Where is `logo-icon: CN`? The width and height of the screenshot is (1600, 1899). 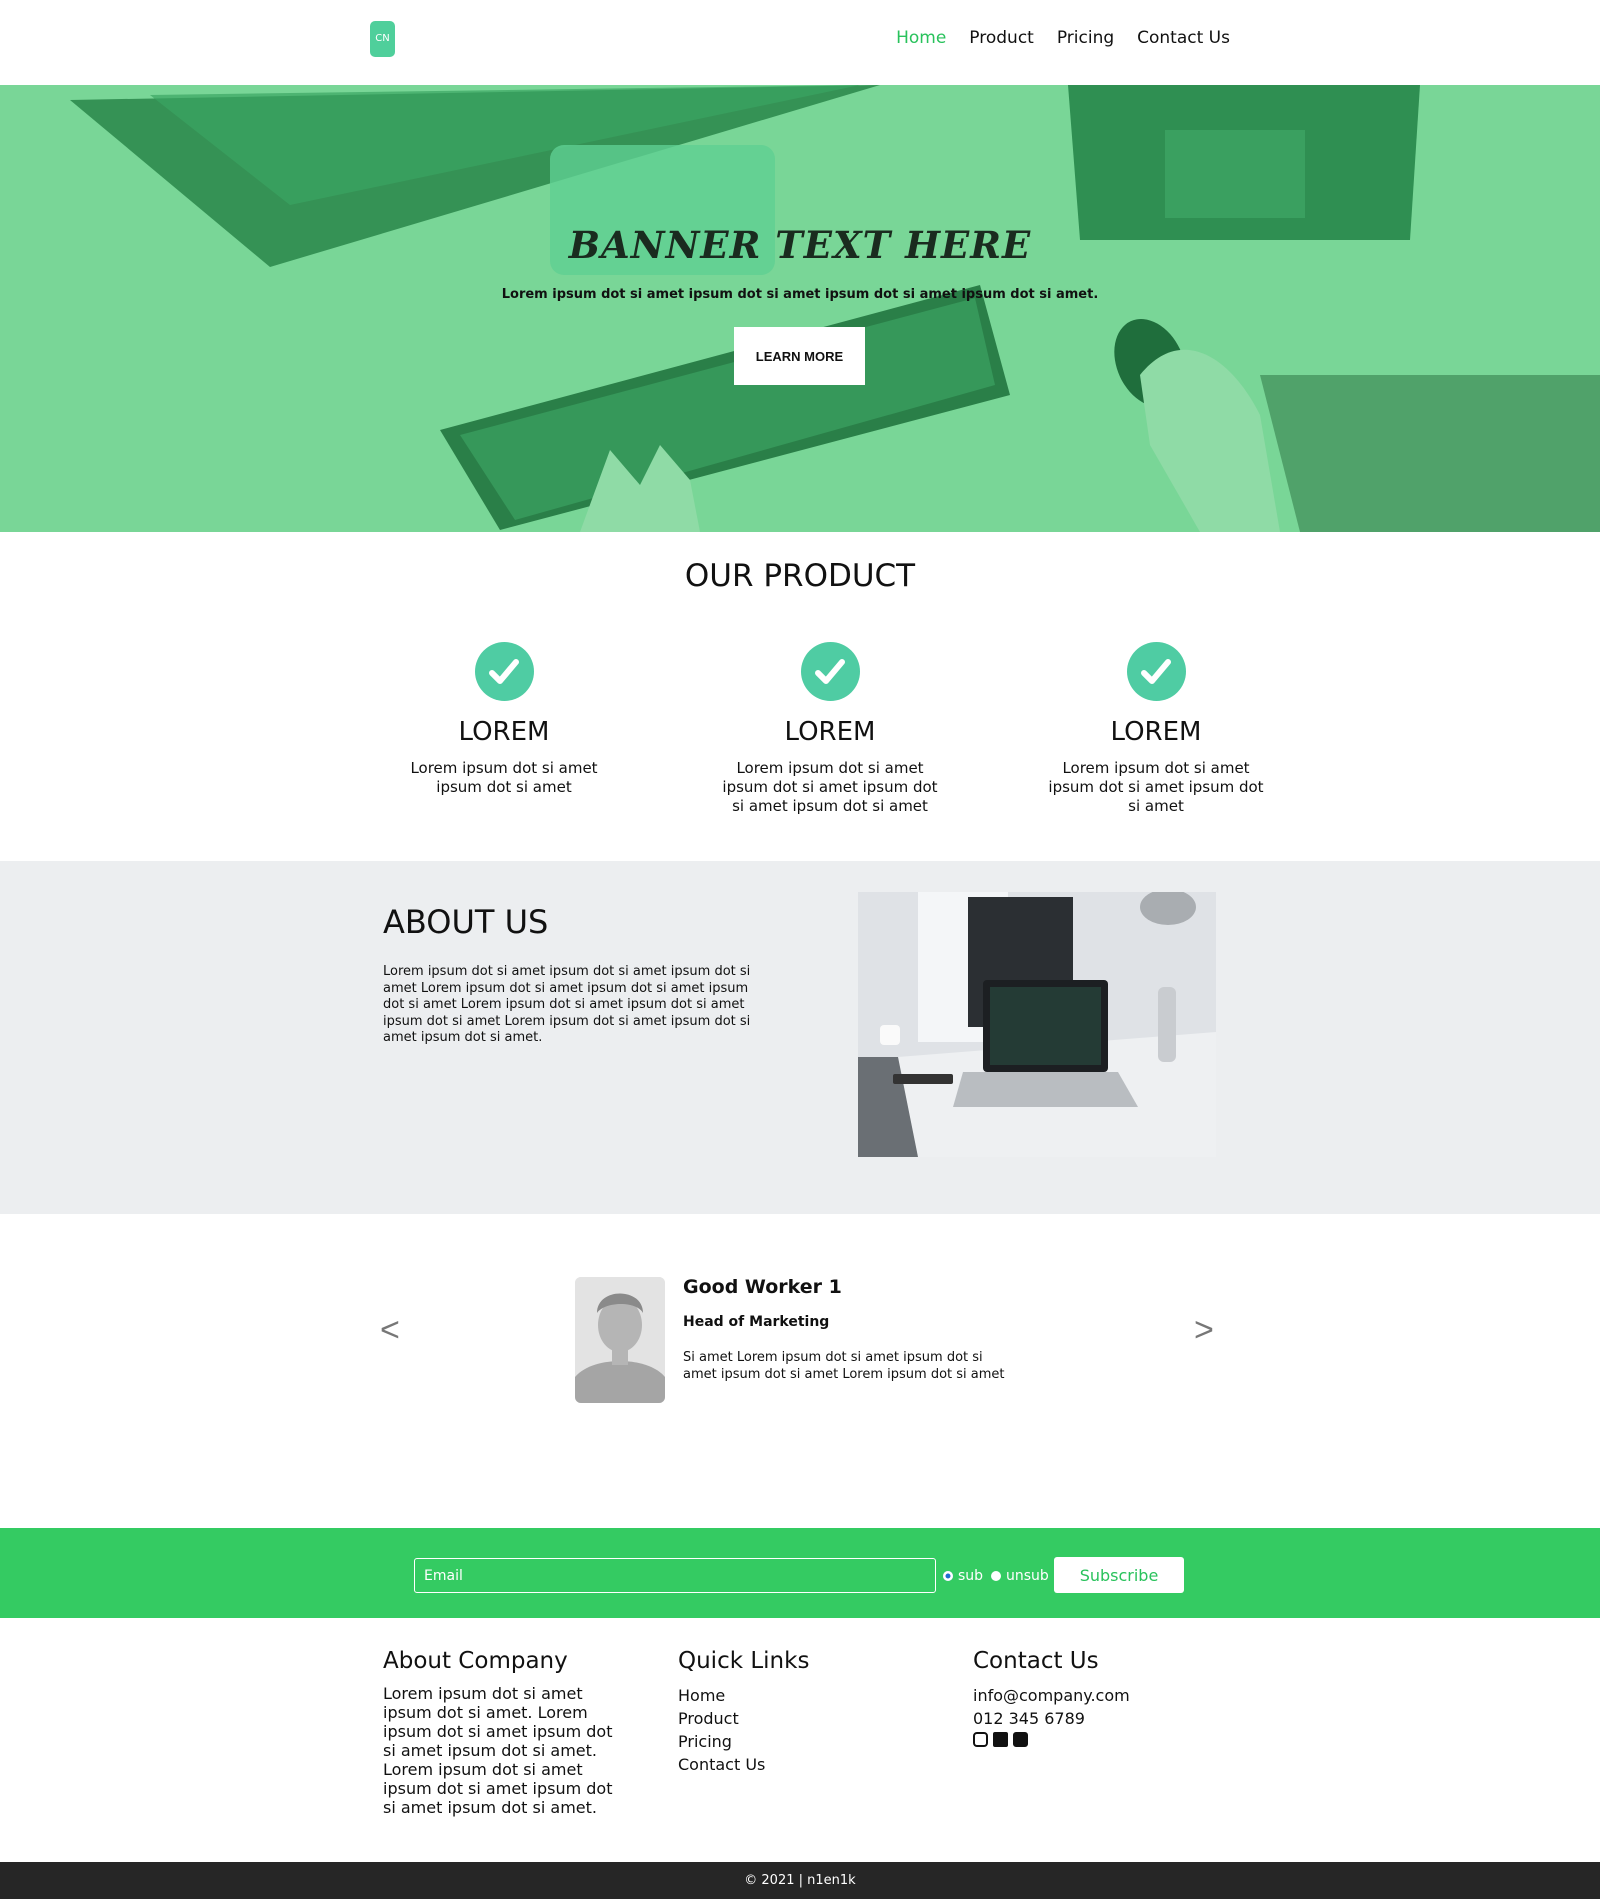 logo-icon: CN is located at coordinates (382, 39).